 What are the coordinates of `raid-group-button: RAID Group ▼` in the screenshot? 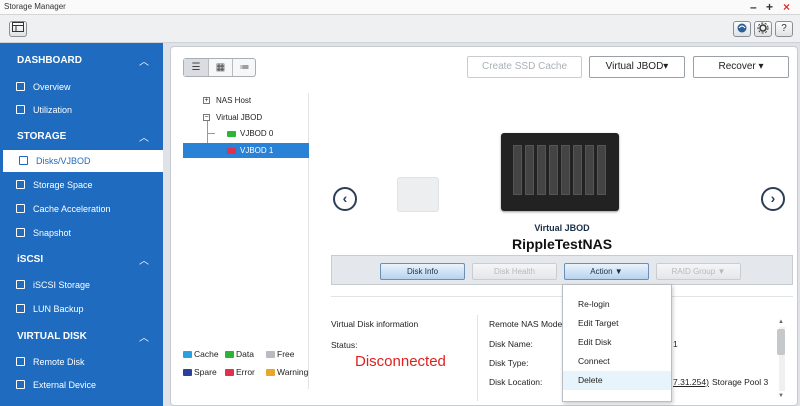 It's located at (698, 271).